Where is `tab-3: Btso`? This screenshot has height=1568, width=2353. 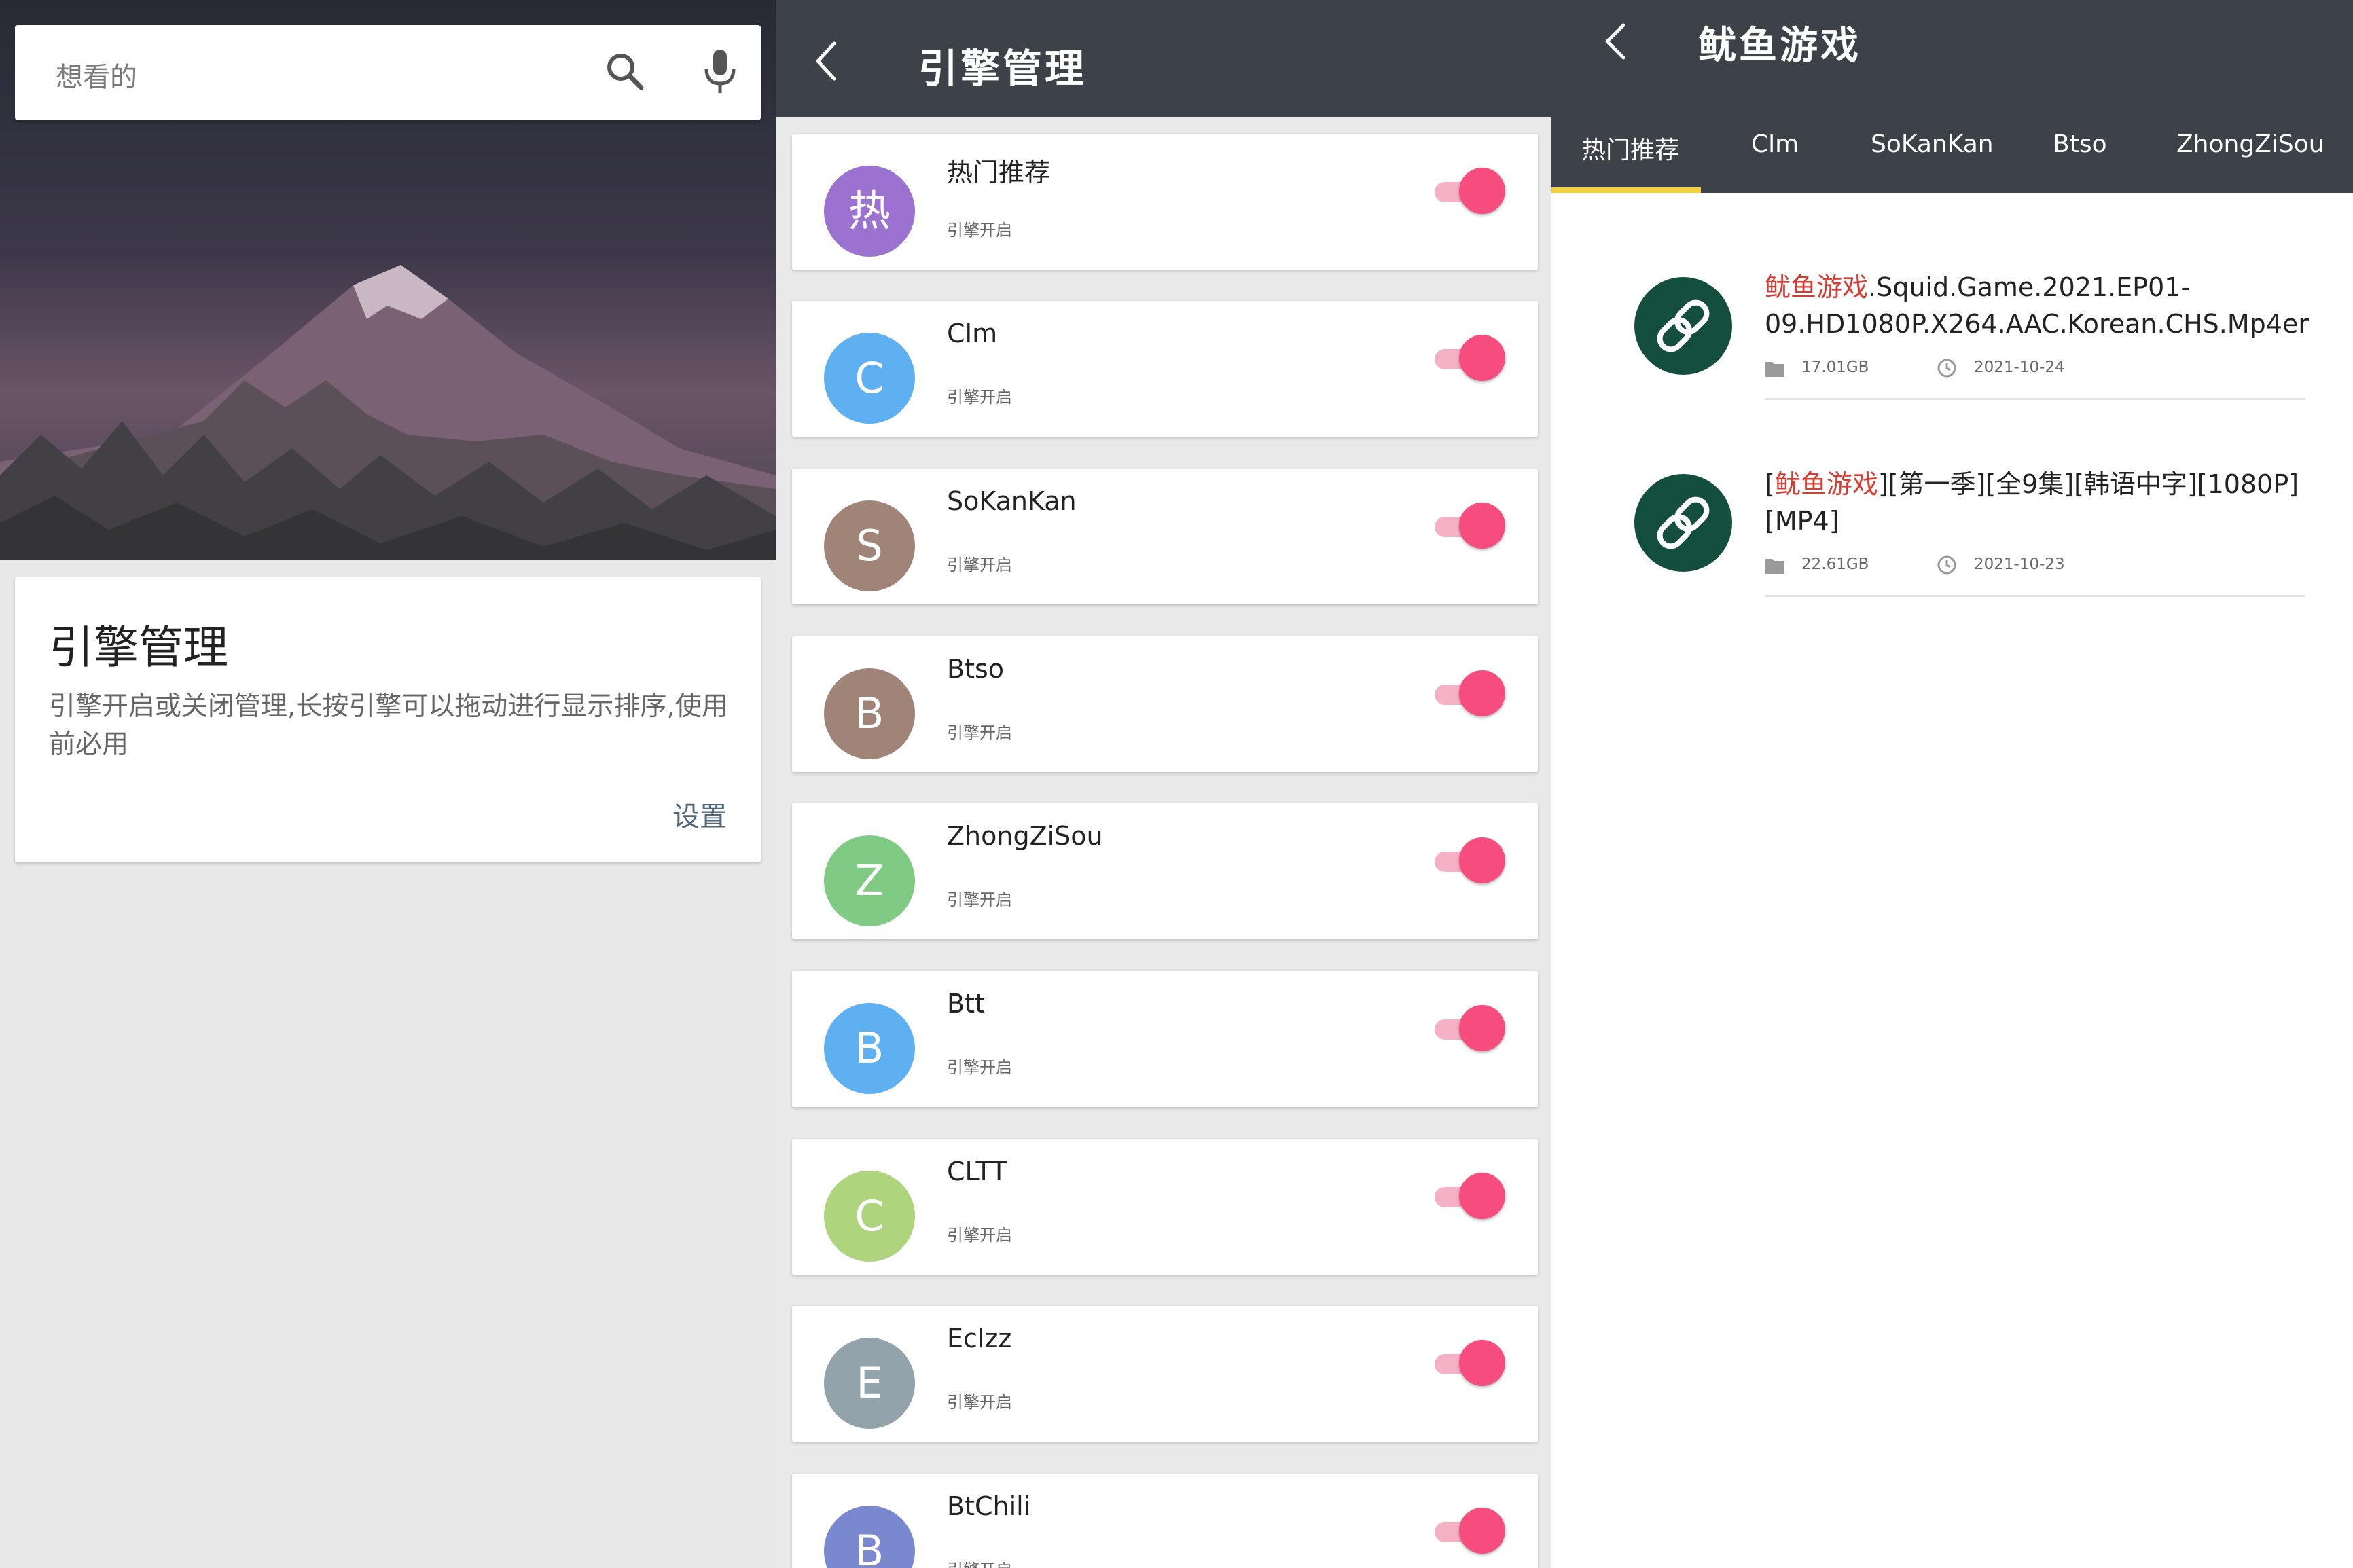 tab-3: Btso is located at coordinates (2080, 144).